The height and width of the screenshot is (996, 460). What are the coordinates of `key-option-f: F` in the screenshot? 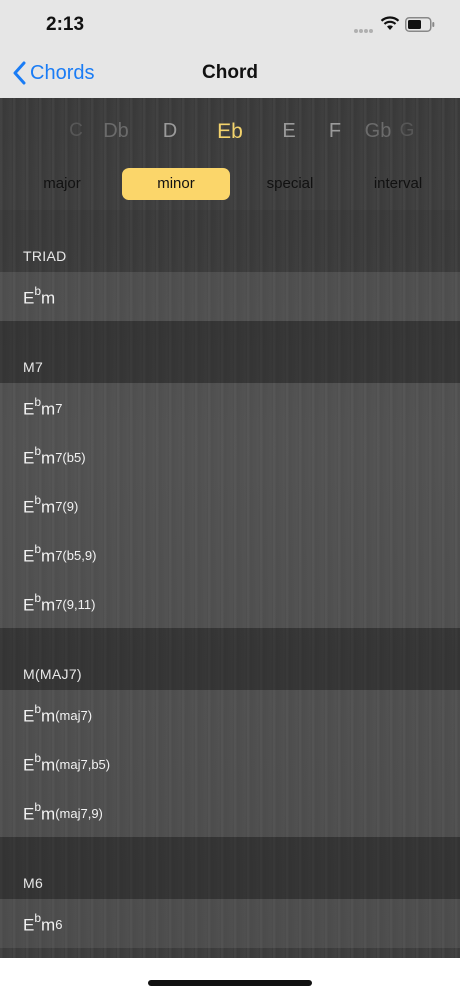 It's located at (335, 131).